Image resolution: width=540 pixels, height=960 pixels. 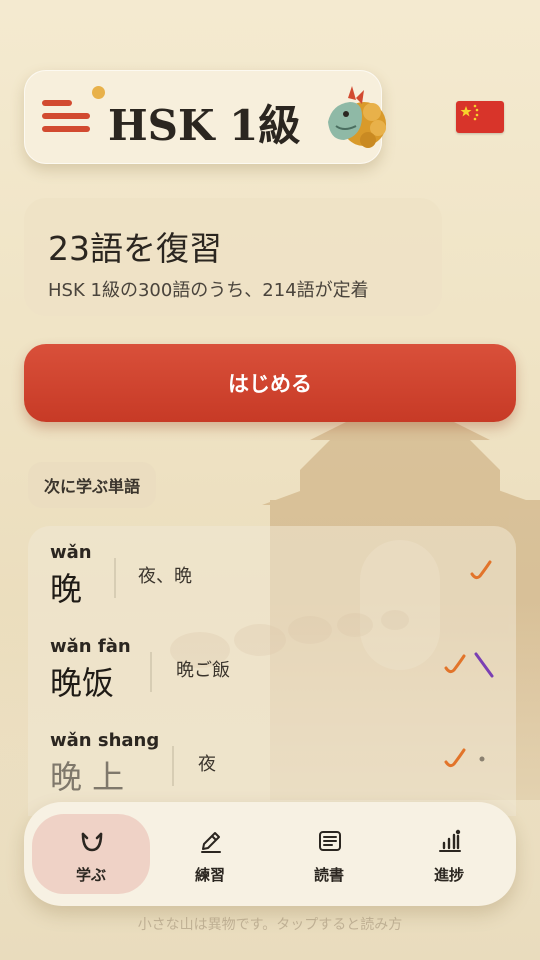 I want to click on nav-item-progress: 進捗, so click(x=449, y=854).